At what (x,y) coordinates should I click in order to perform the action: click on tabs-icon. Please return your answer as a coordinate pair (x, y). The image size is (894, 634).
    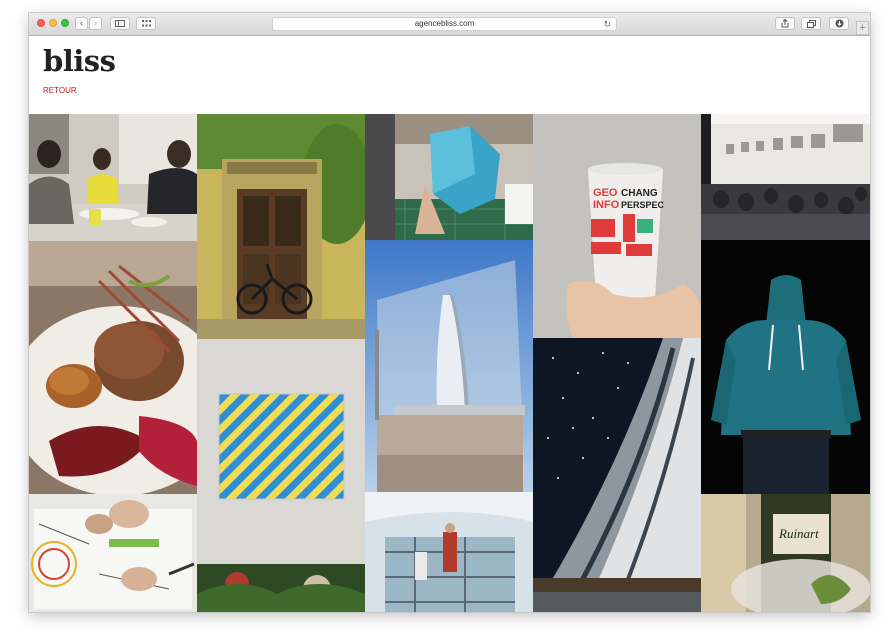
    Looking at the image, I should click on (811, 23).